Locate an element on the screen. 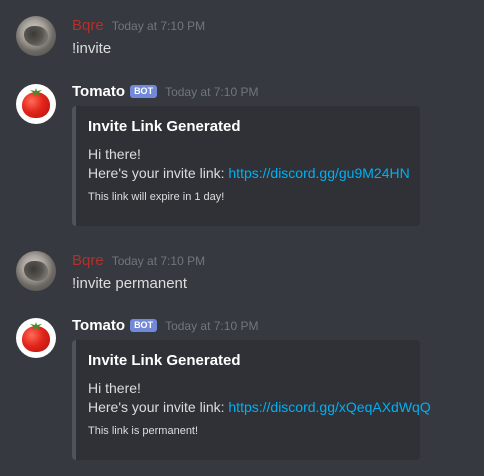 Image resolution: width=484 pixels, height=476 pixels. invite-link: https://discord.gg/gu9M24HN is located at coordinates (318, 173).